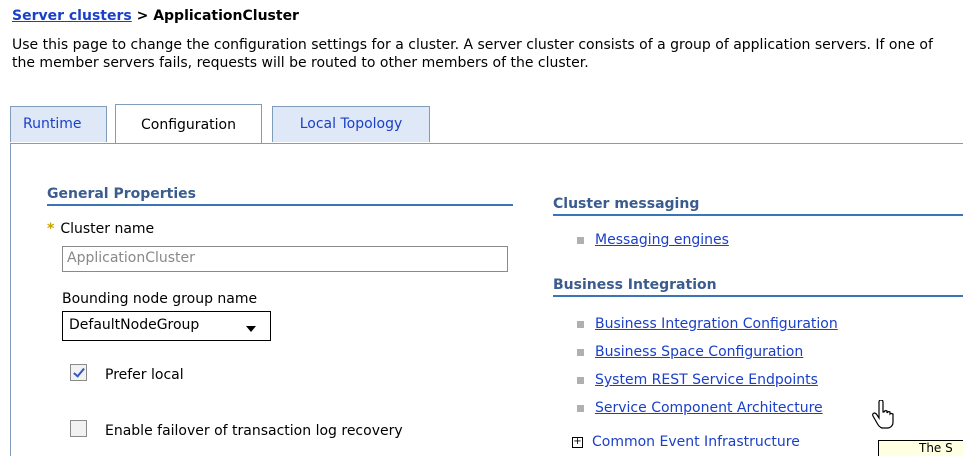 The image size is (963, 456). What do you see at coordinates (699, 352) in the screenshot?
I see `business-space-configuration-link: Business Space Configuration` at bounding box center [699, 352].